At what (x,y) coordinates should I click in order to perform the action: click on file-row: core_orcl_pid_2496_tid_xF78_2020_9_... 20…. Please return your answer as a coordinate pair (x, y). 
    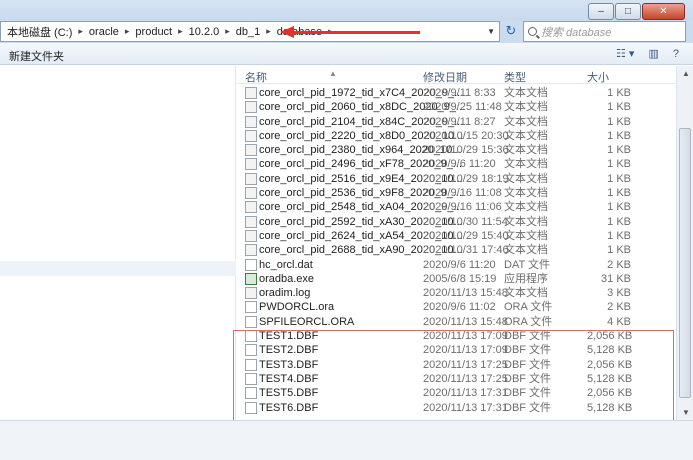
    Looking at the image, I should click on (456, 164).